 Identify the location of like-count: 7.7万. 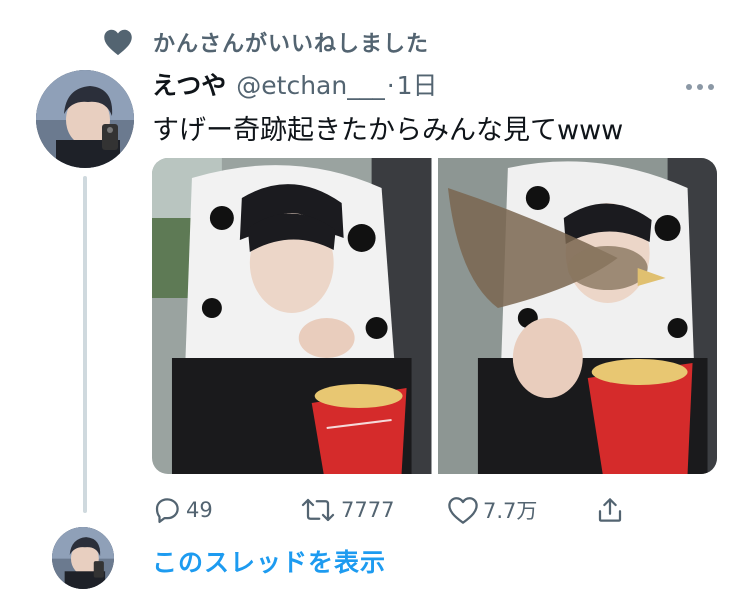
(510, 511).